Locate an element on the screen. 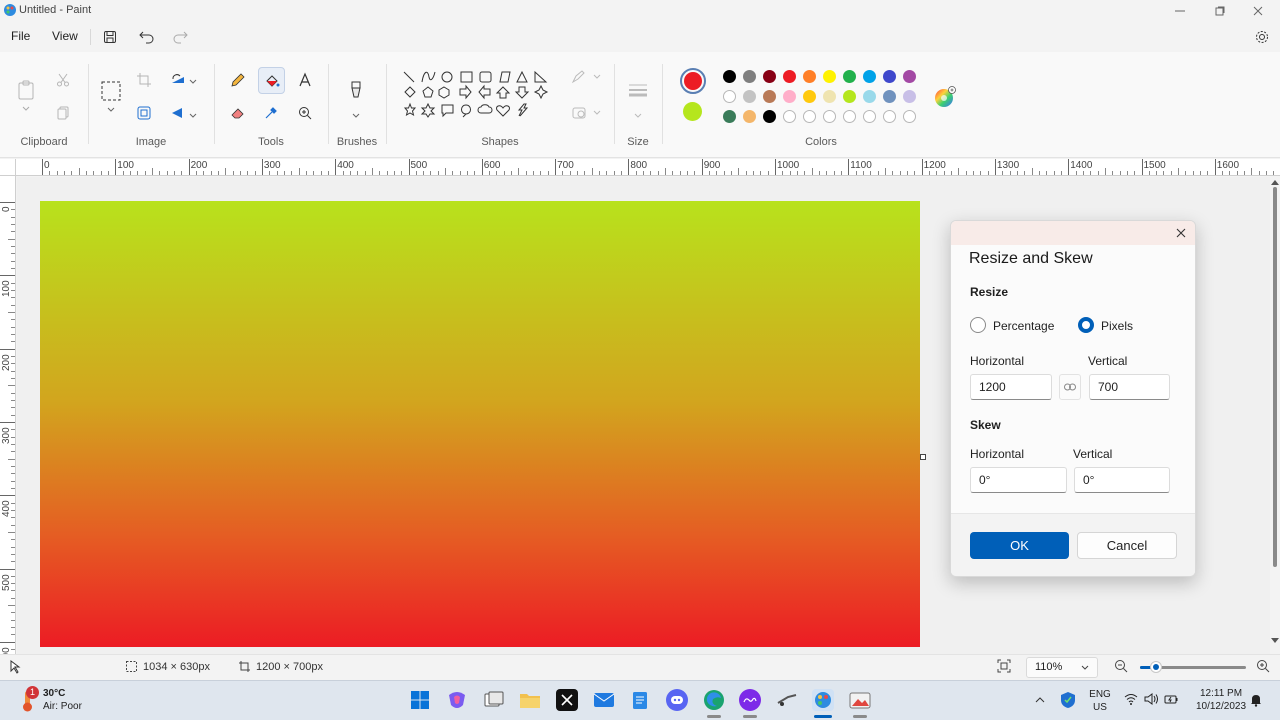  size-dropdown is located at coordinates (638, 115).